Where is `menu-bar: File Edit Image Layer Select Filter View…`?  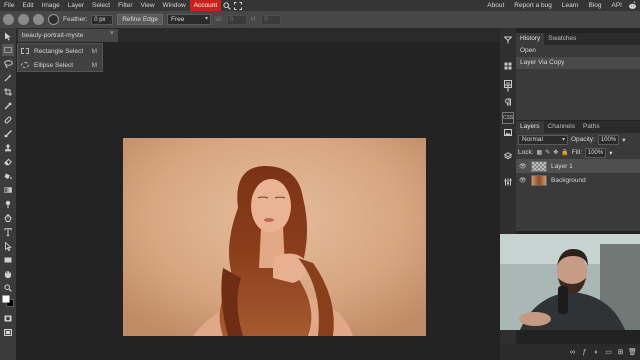 menu-bar: File Edit Image Layer Select Filter View… is located at coordinates (320, 5).